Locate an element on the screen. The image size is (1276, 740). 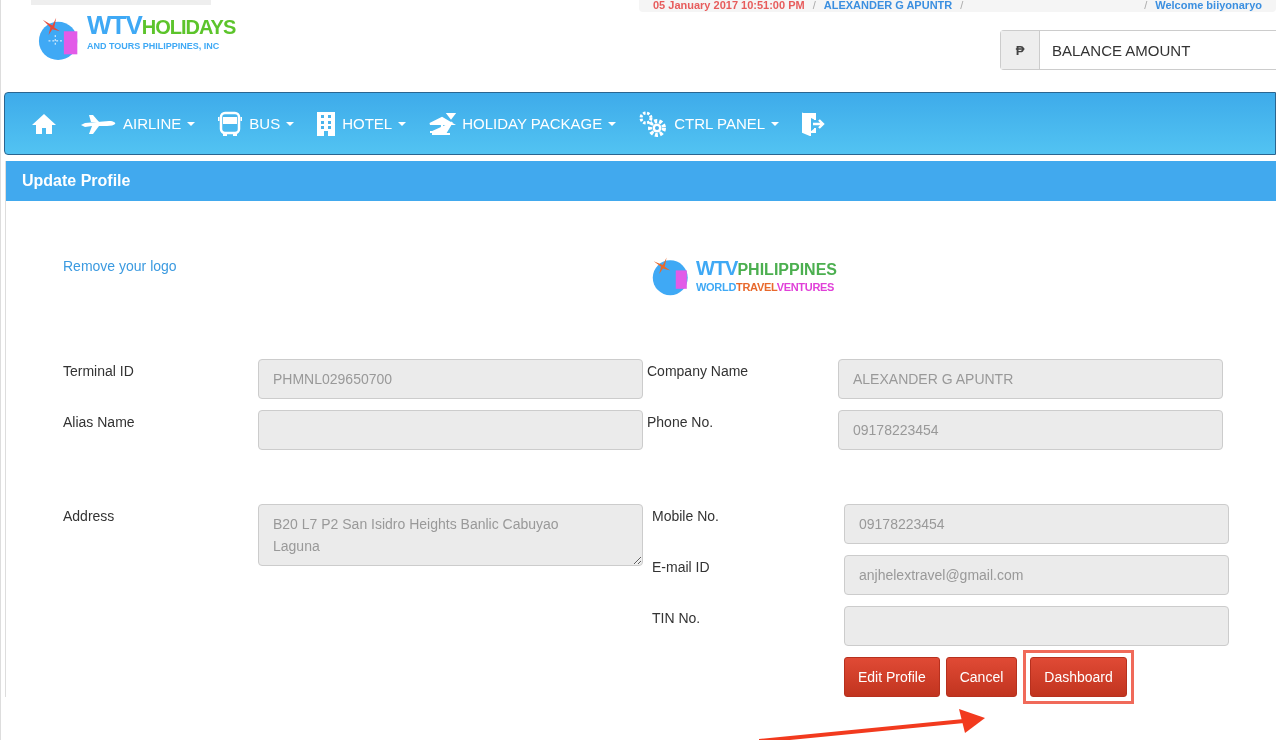
balance-field: ₱ BALANCE AMOUNT is located at coordinates (1138, 50).